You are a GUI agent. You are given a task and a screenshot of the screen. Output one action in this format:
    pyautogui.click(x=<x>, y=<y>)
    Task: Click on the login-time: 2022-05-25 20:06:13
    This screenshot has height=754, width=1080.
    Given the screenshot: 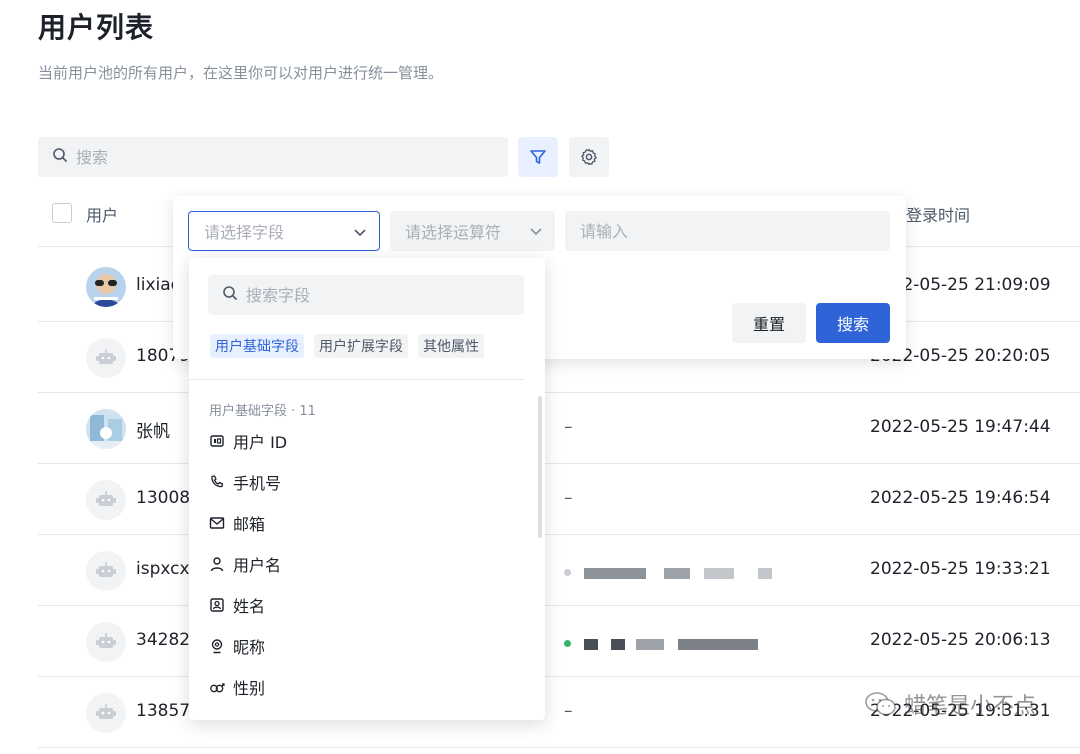 What is the action you would take?
    pyautogui.click(x=960, y=640)
    